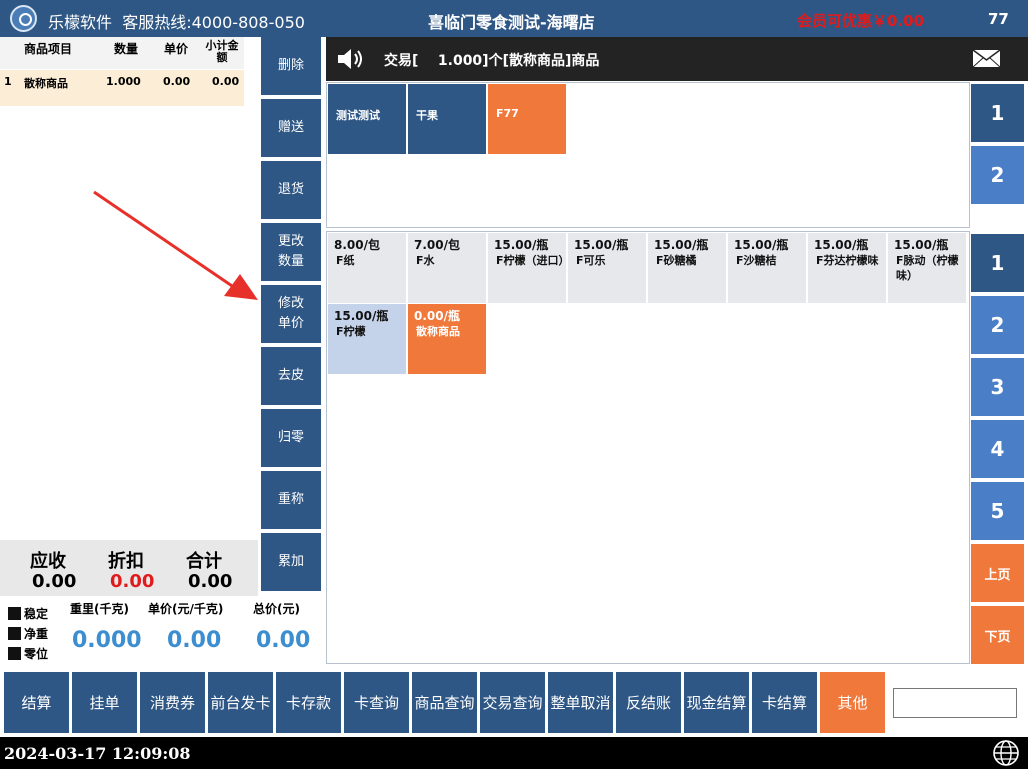 The width and height of the screenshot is (1028, 769). I want to click on zero-button: 归零, so click(291, 438).